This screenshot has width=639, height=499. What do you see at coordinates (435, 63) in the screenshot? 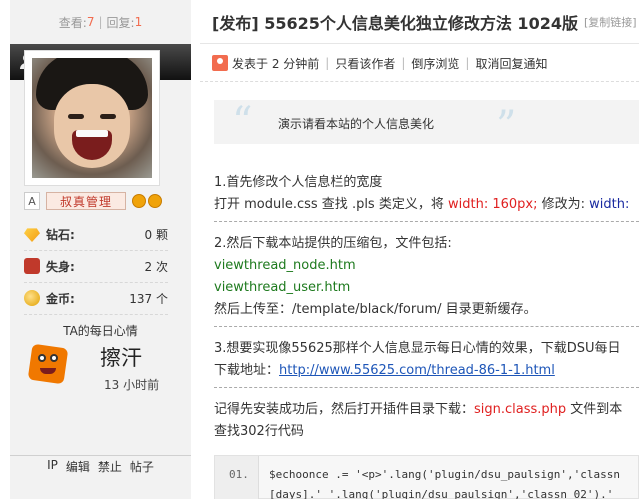
I see `reverse-order-link: 倒序浏览` at bounding box center [435, 63].